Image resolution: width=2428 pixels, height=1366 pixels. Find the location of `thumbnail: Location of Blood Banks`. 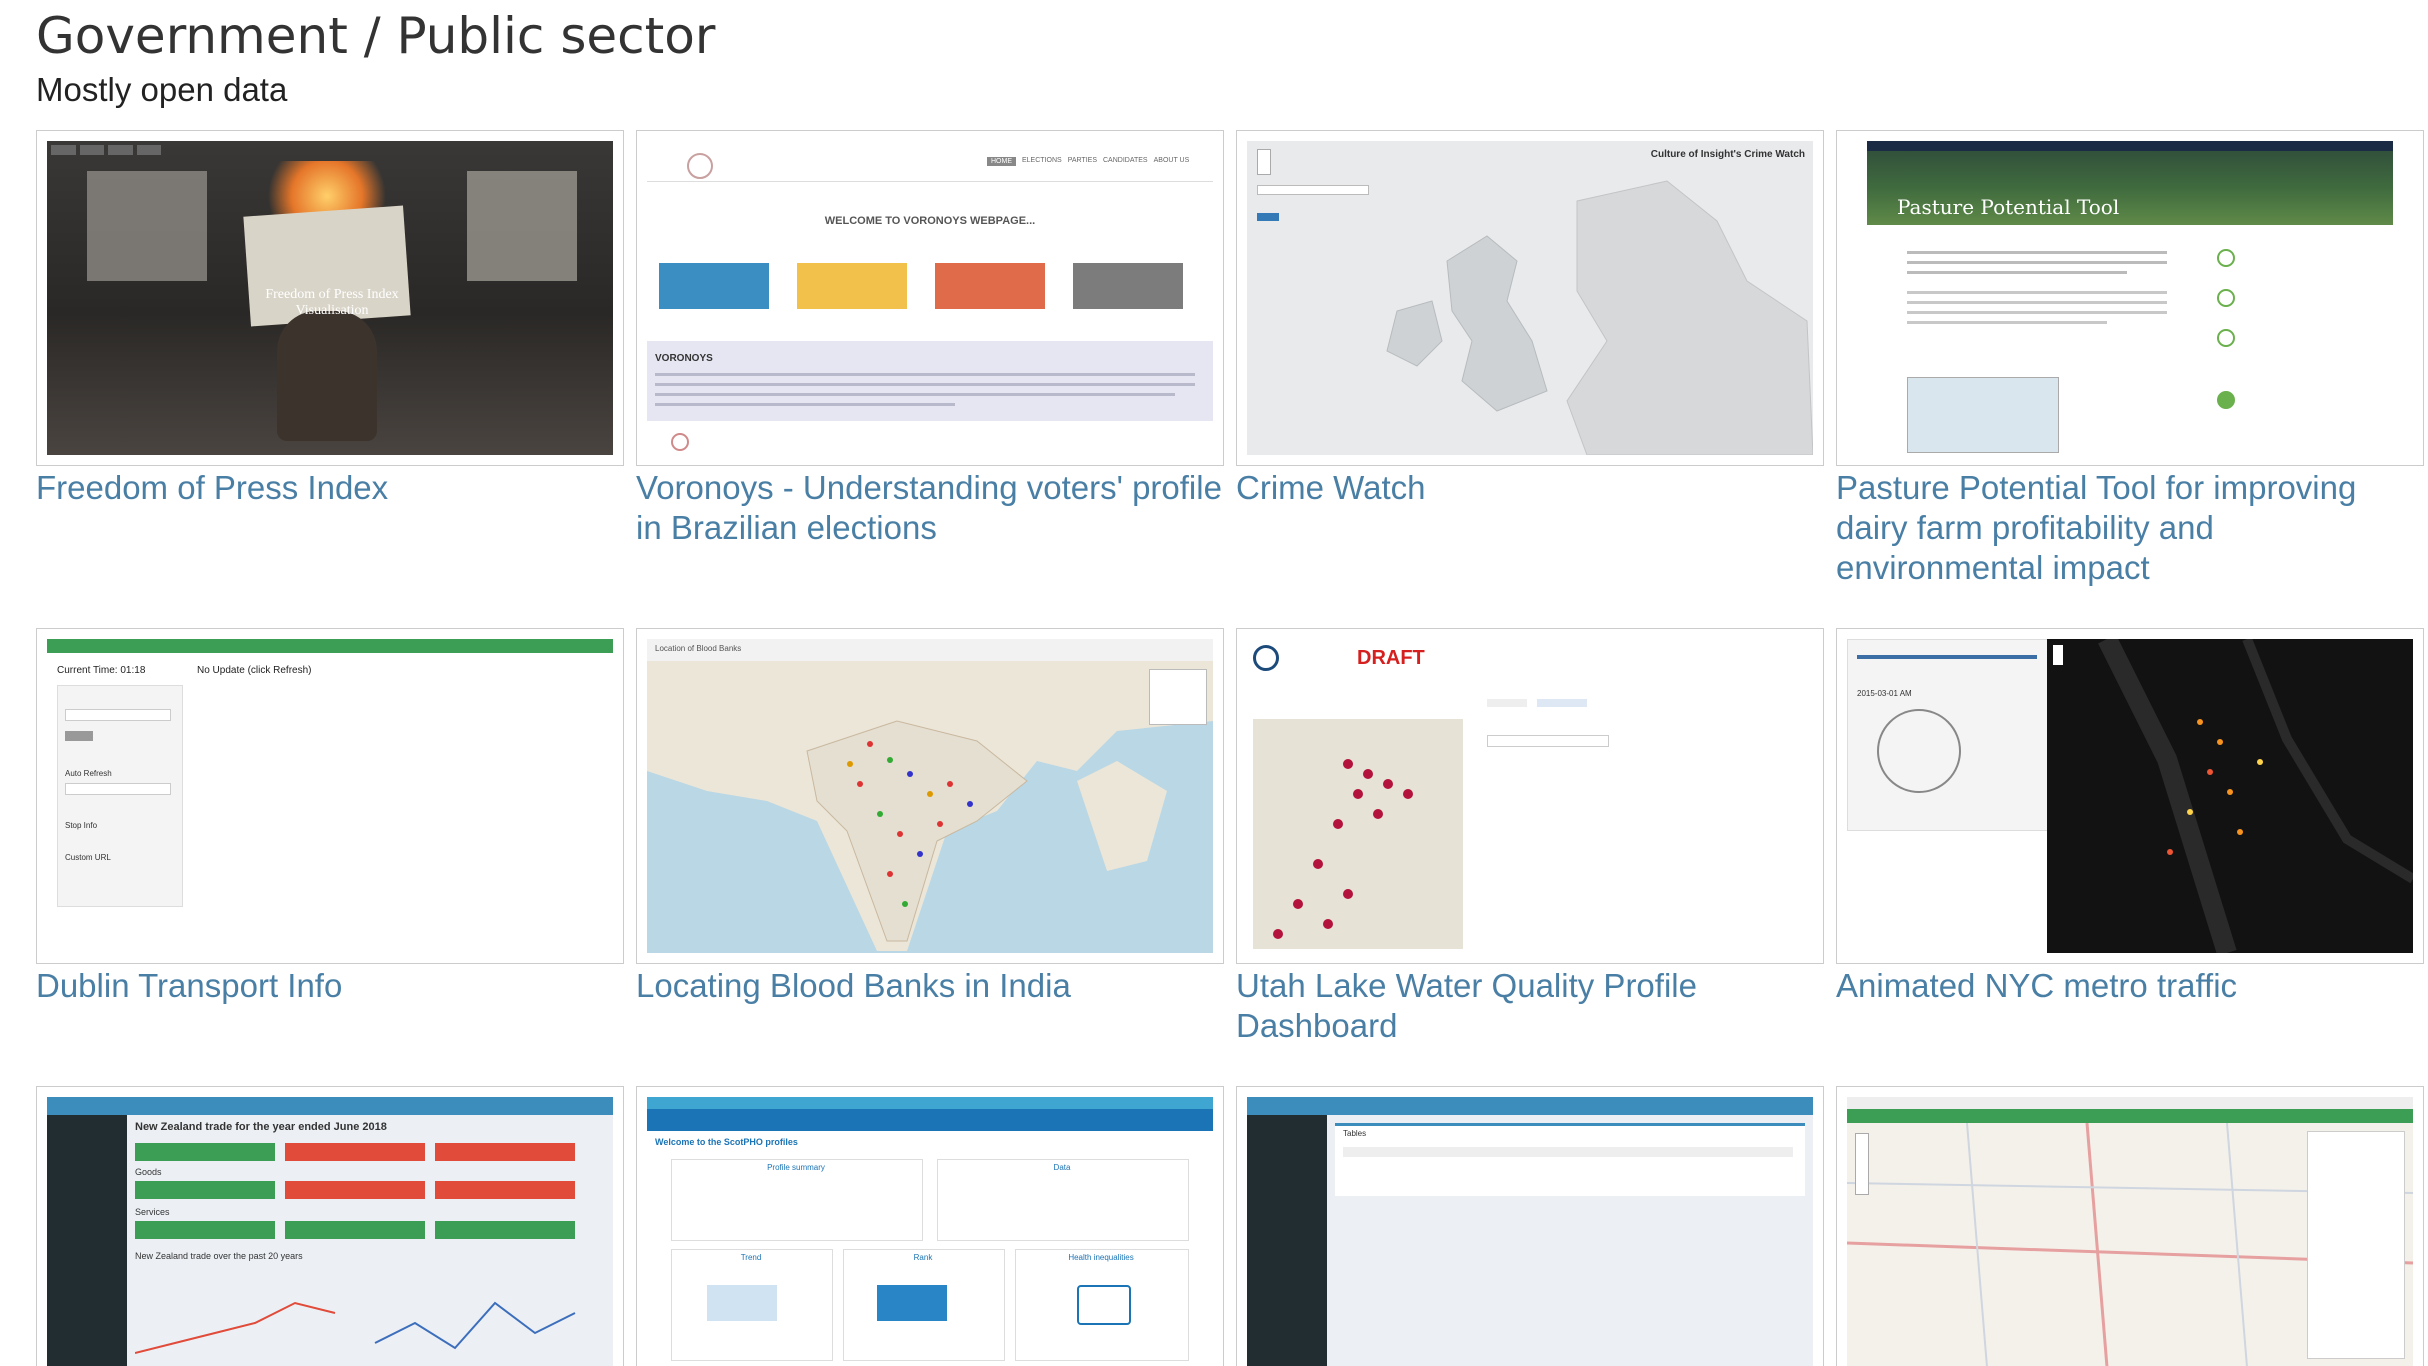

thumbnail: Location of Blood Banks is located at coordinates (930, 796).